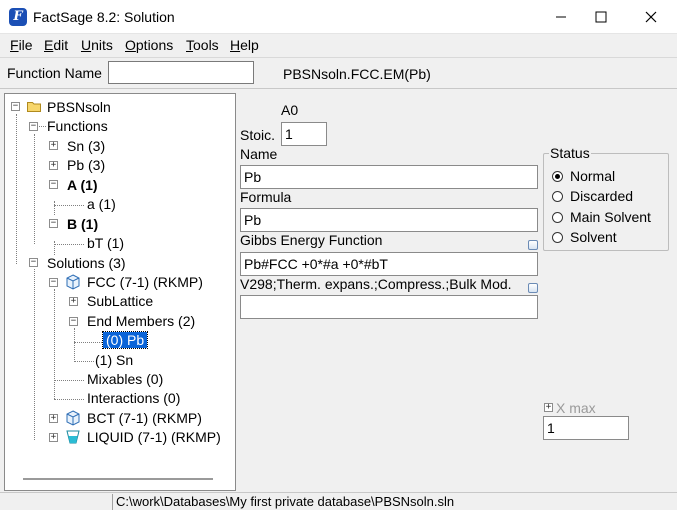  What do you see at coordinates (21, 45) in the screenshot?
I see `menu-file: File` at bounding box center [21, 45].